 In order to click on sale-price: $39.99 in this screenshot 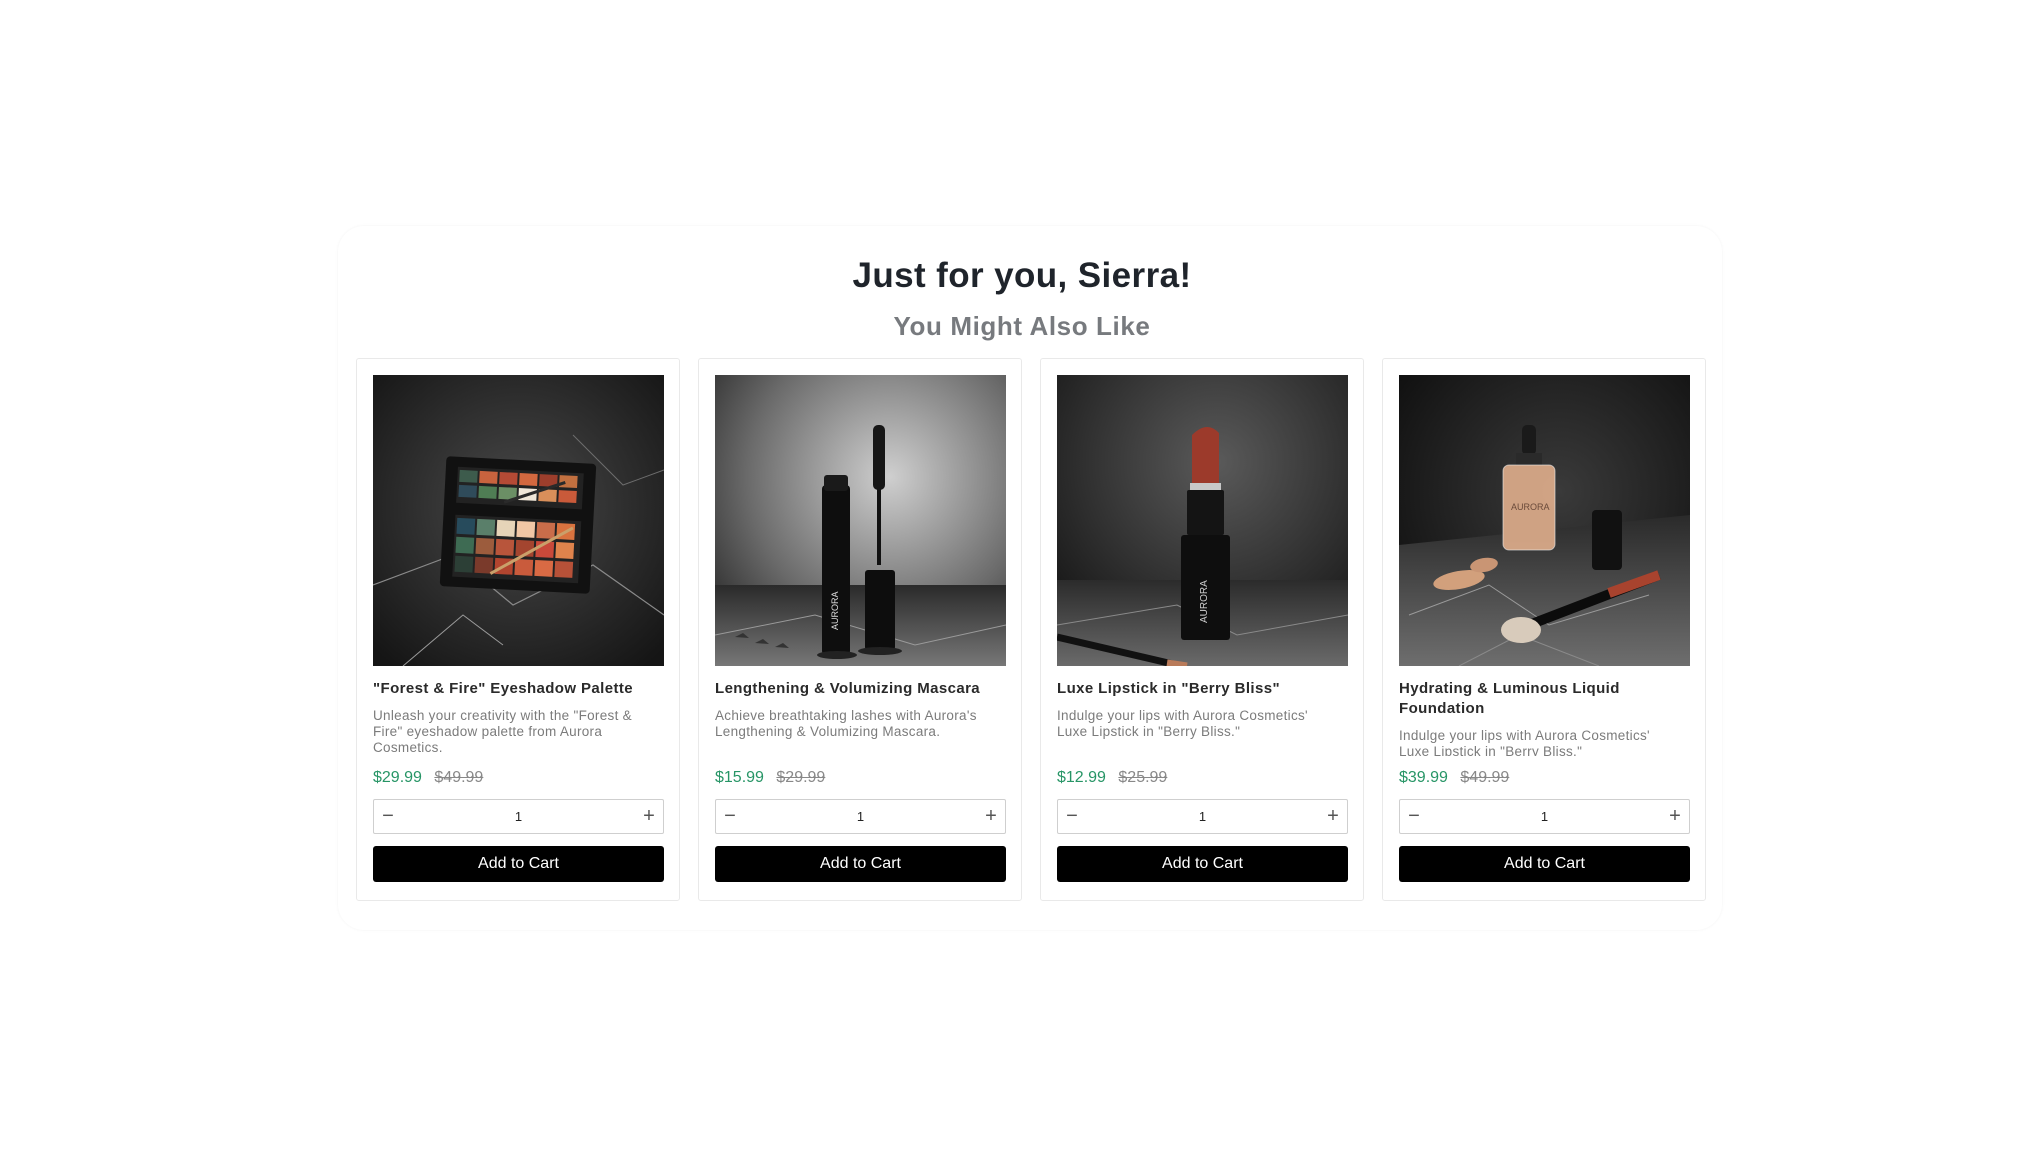, I will do `click(1423, 777)`.